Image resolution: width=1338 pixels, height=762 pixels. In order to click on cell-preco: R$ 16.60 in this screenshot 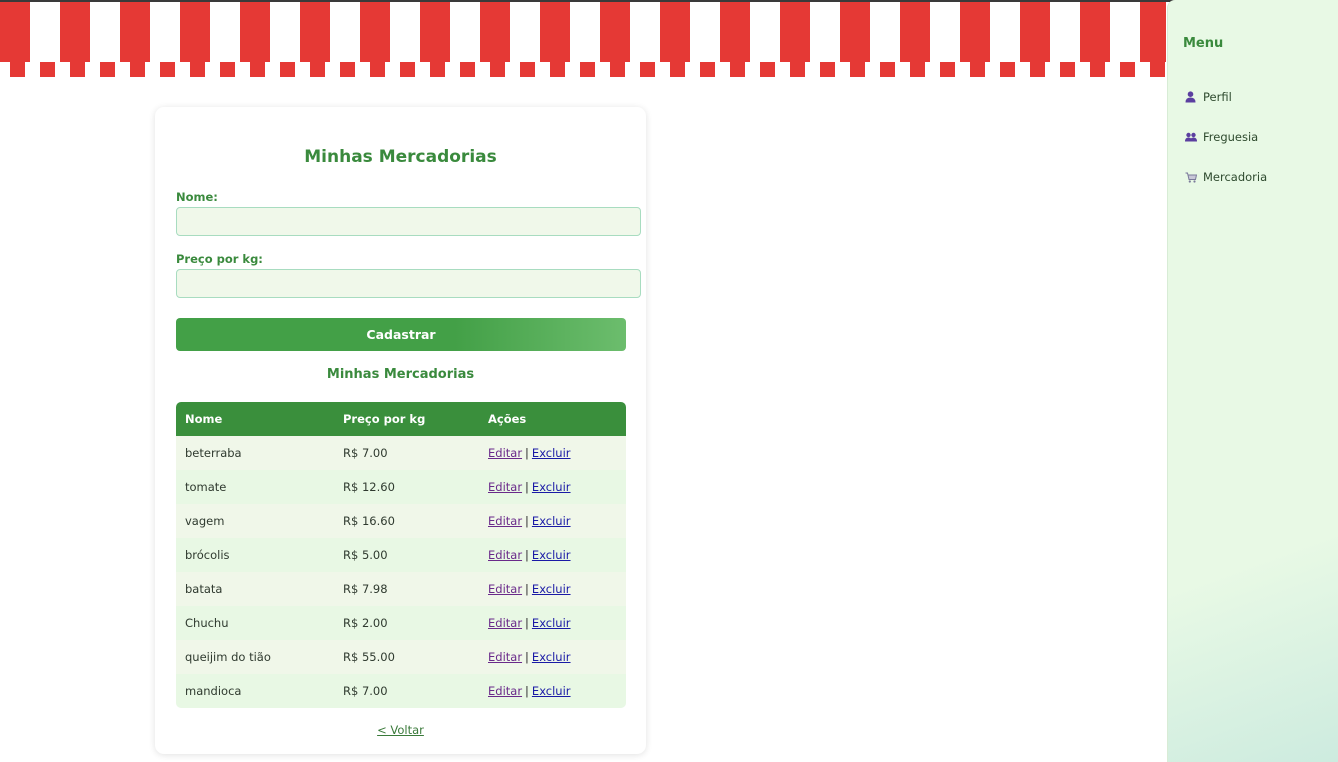, I will do `click(406, 521)`.